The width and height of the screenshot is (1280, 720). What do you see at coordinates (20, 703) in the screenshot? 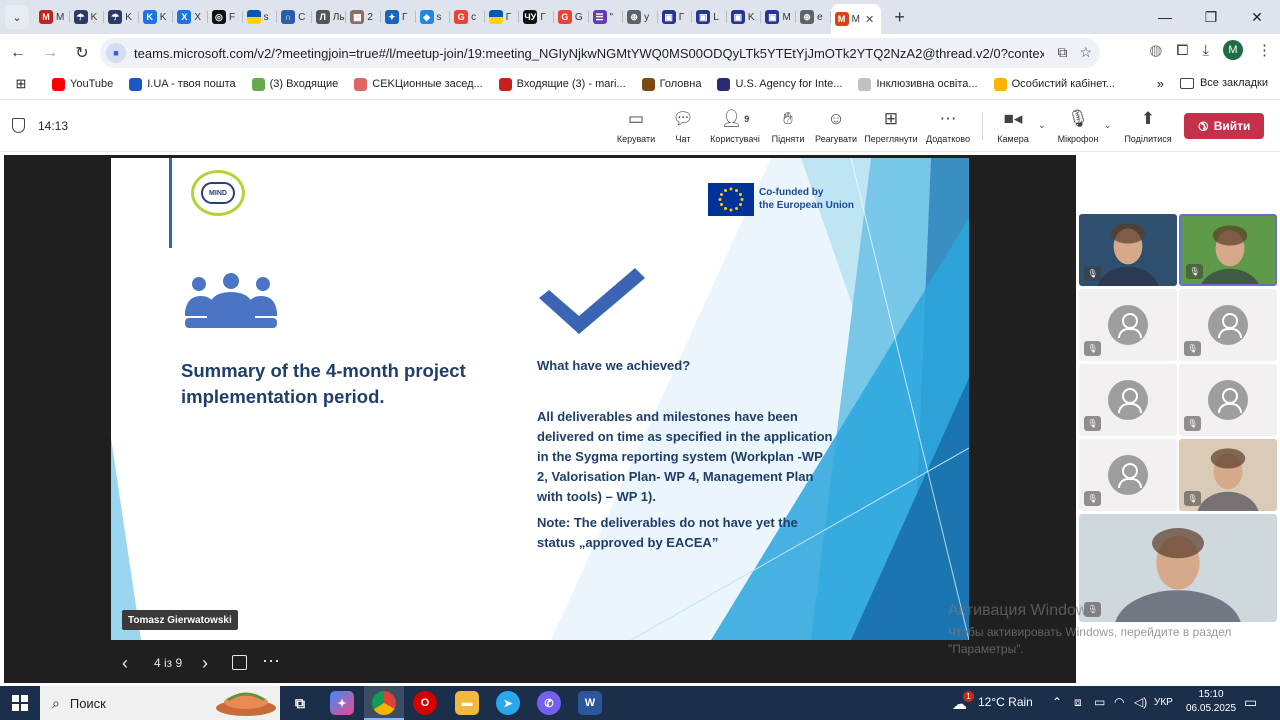
I see `windows-start-icon` at bounding box center [20, 703].